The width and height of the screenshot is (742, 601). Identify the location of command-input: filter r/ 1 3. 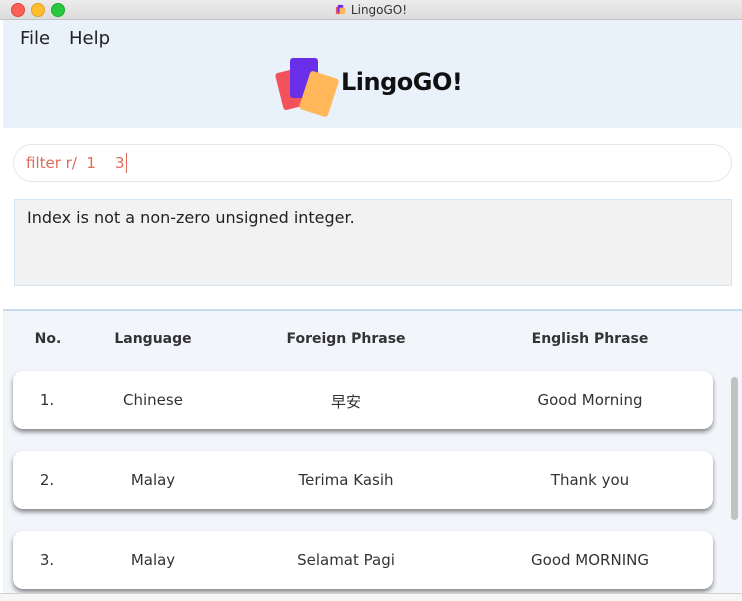
(372, 163).